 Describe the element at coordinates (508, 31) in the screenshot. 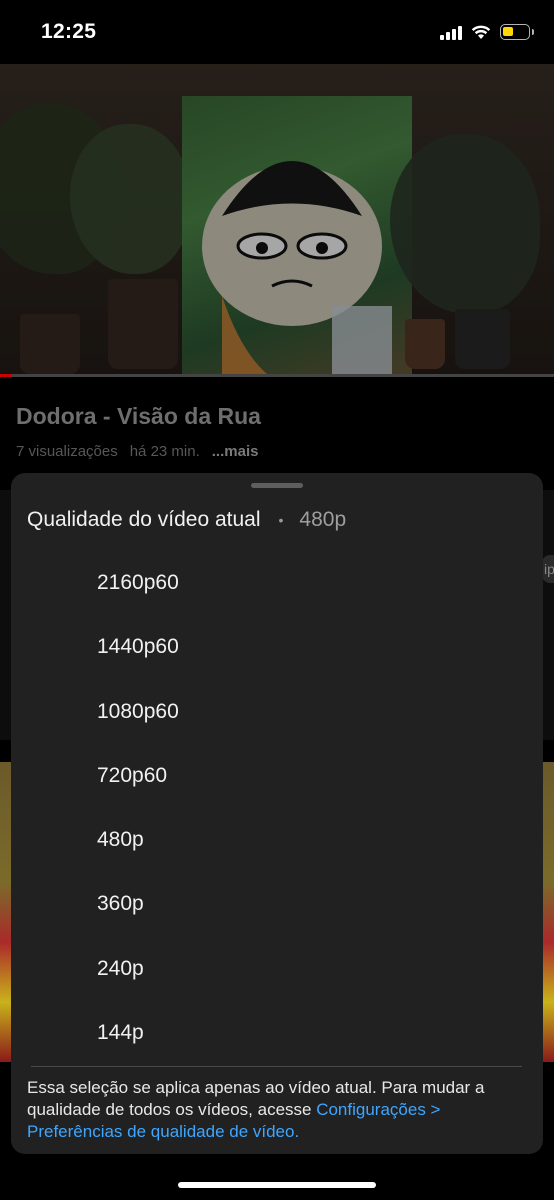

I see `battery-fill` at that location.